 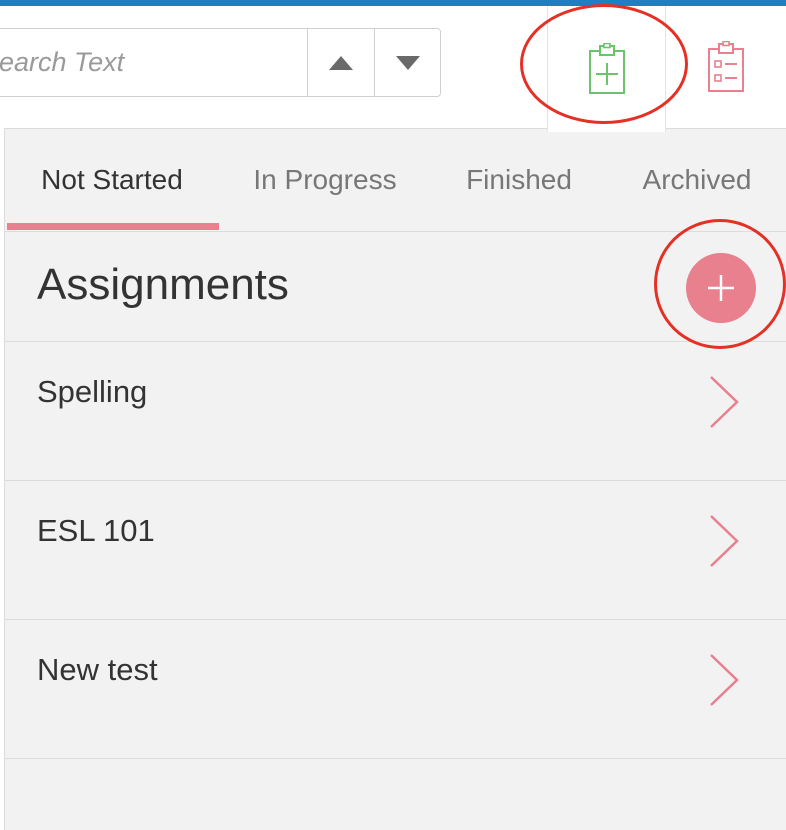 I want to click on tab-archived: Archived, so click(x=697, y=180).